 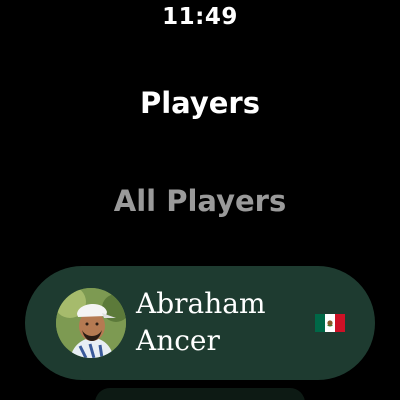 What do you see at coordinates (200, 17) in the screenshot?
I see `status-time: 11:49` at bounding box center [200, 17].